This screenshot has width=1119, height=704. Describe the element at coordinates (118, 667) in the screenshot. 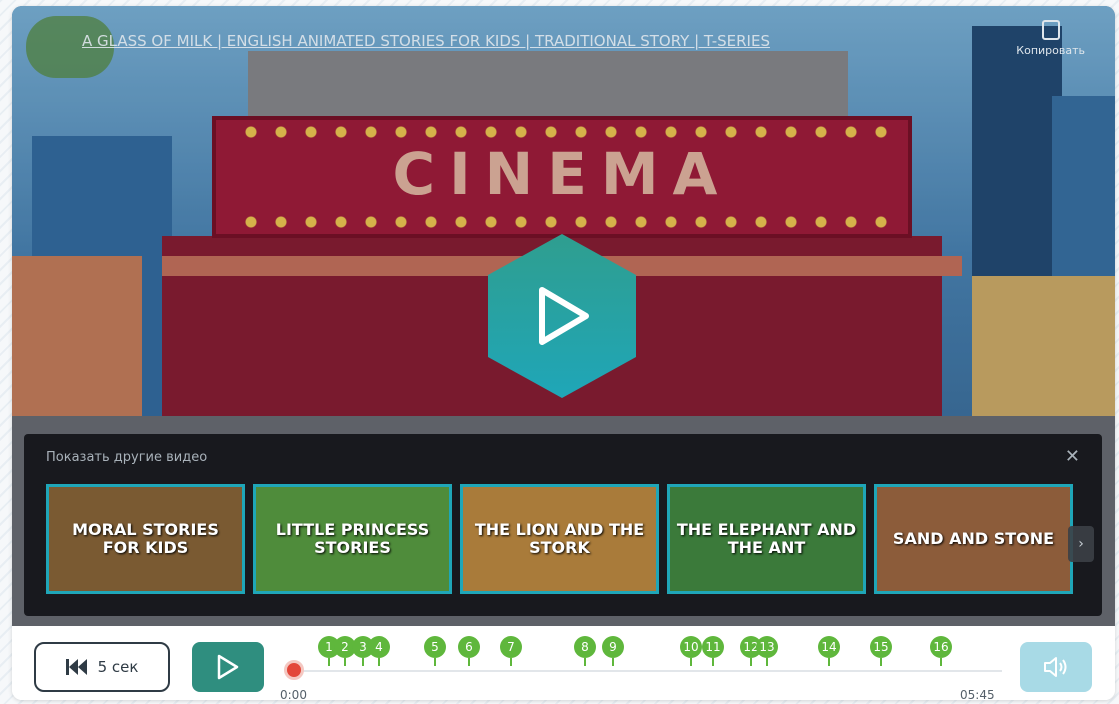

I see `rewind-label: 5 сек` at that location.